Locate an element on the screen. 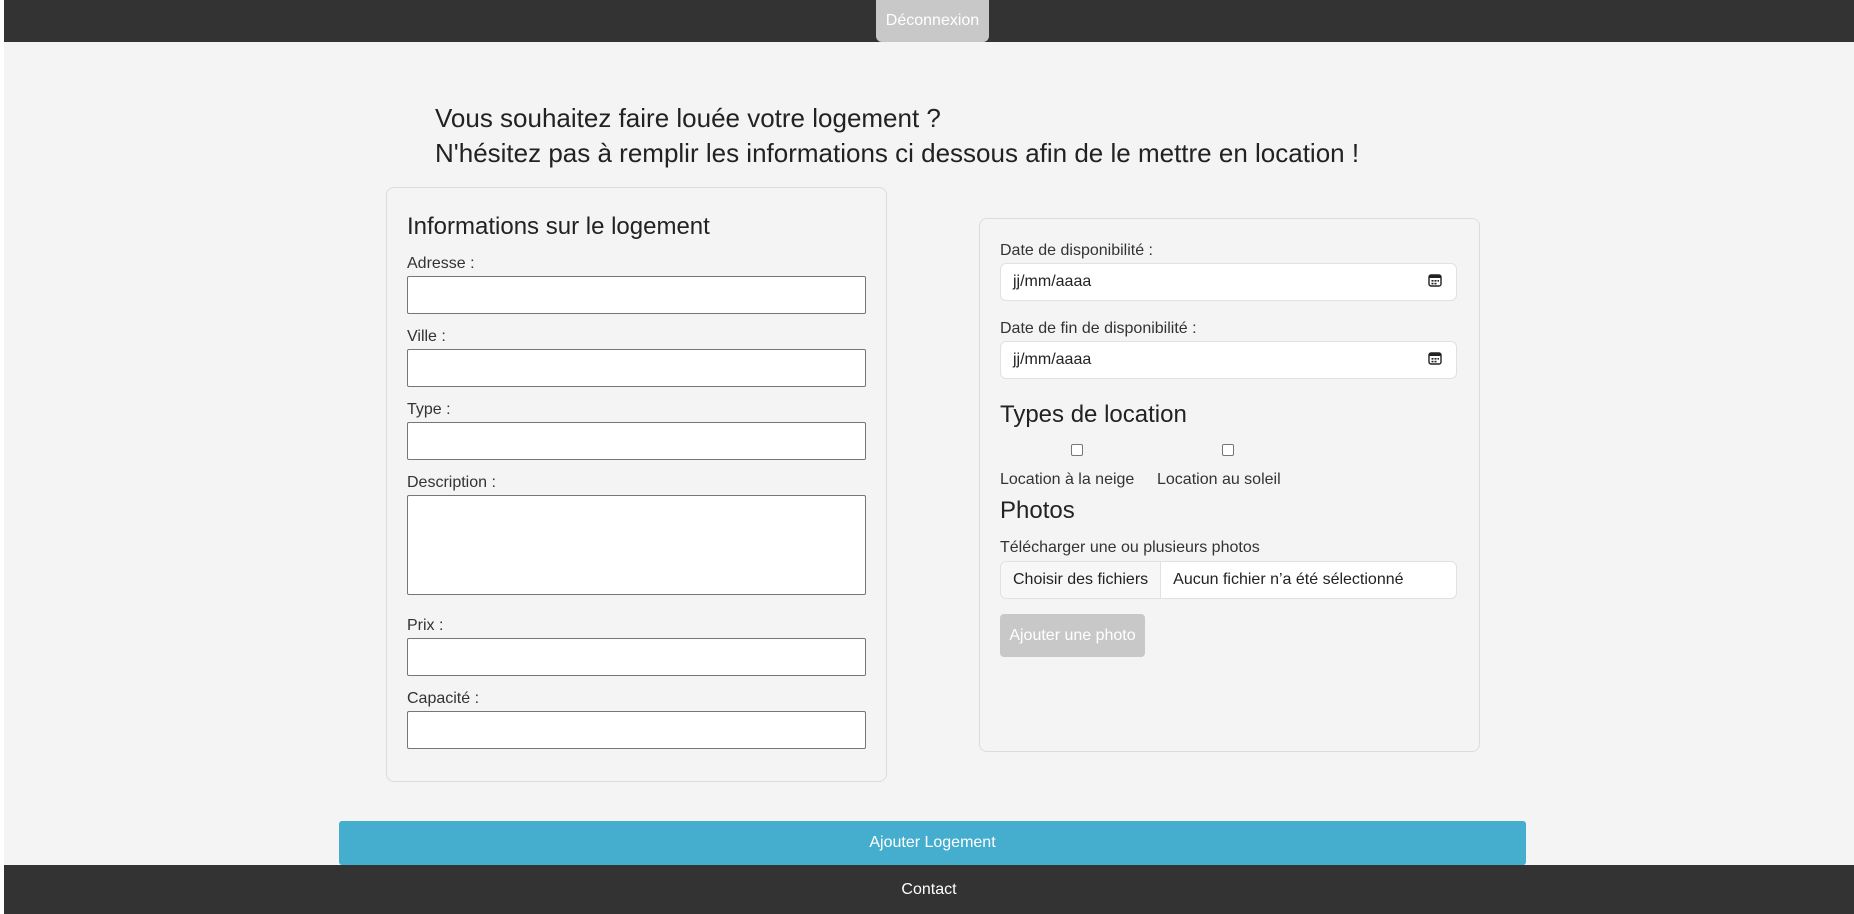 This screenshot has width=1854, height=914. snow-rental-label: Location à la neige is located at coordinates (1067, 479).